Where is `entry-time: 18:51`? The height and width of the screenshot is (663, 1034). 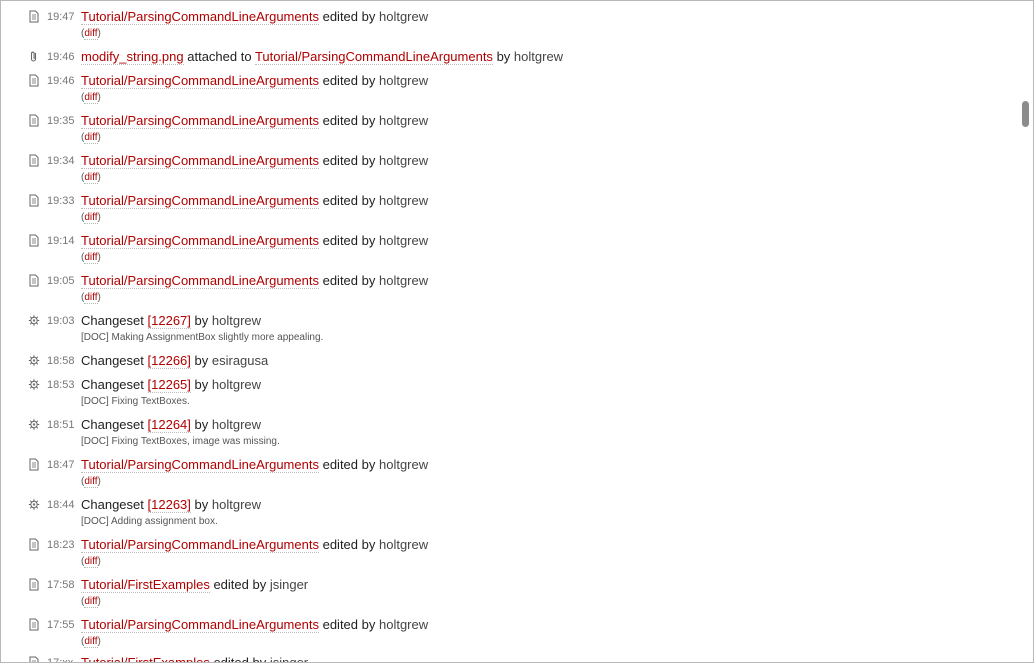 entry-time: 18:51 is located at coordinates (61, 425).